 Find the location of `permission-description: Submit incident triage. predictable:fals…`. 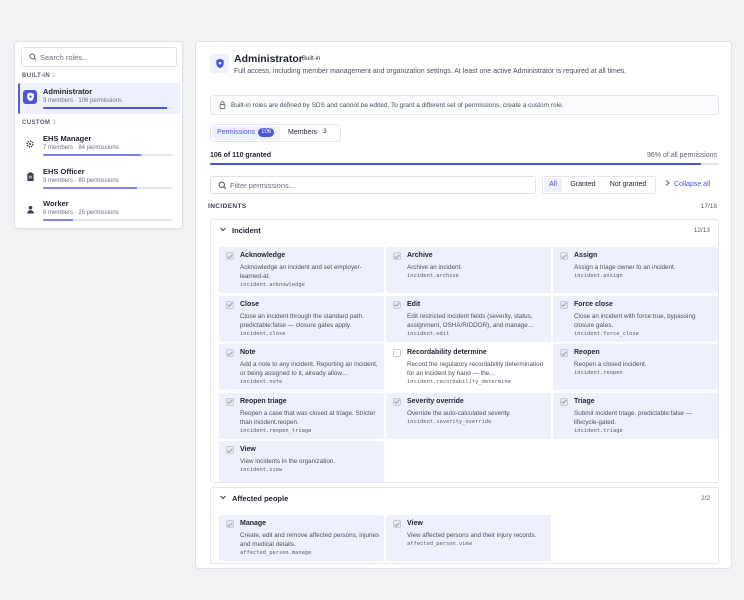

permission-description: Submit incident triage. predictable:fals… is located at coordinates (633, 417).